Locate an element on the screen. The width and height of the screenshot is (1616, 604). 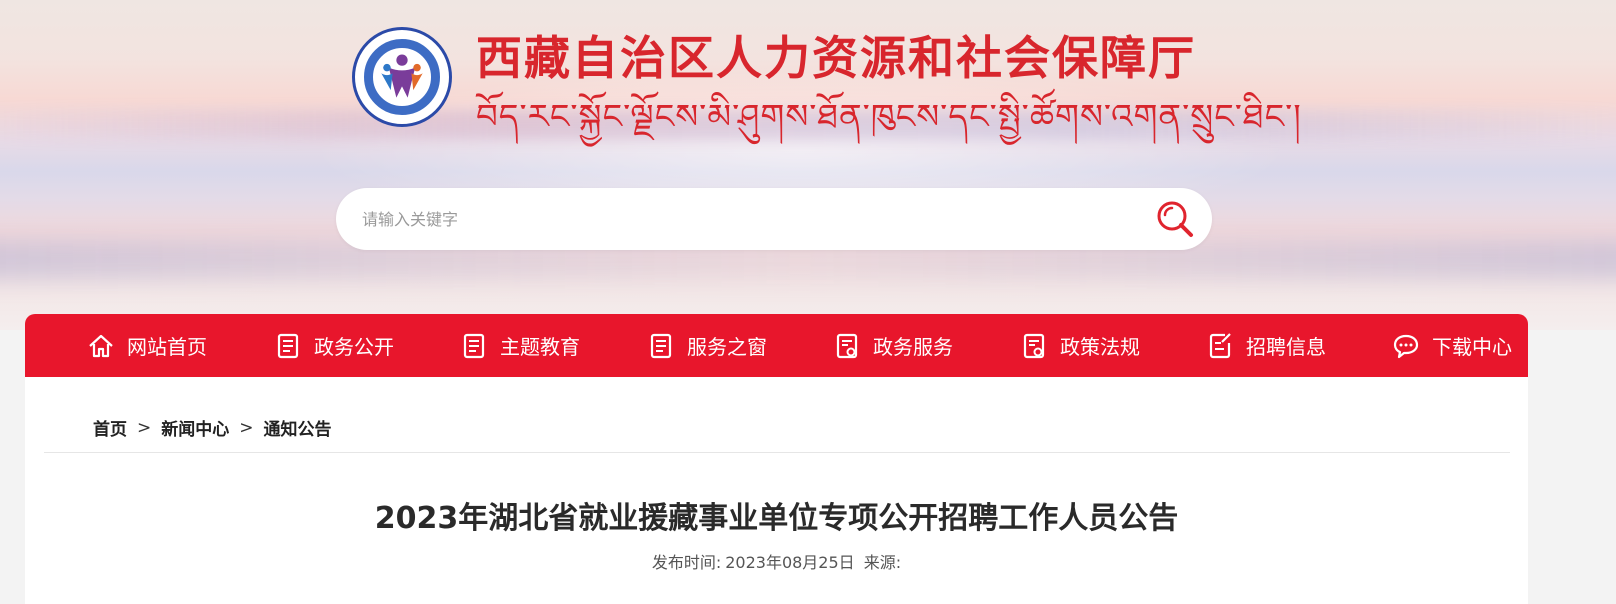
nav-item-gov-affairs: 政务公开 is located at coordinates (334, 345).